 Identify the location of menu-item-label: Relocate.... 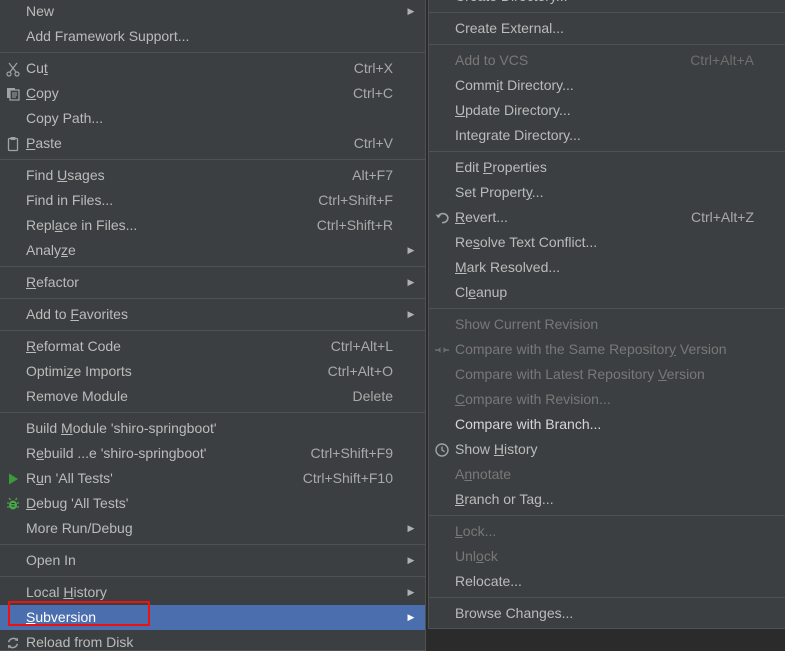
(488, 581).